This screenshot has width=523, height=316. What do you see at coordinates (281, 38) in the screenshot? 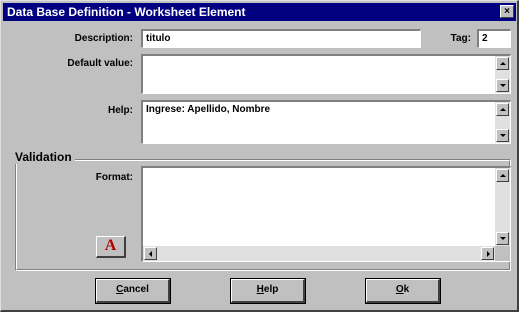
I see `description-input: titulo` at bounding box center [281, 38].